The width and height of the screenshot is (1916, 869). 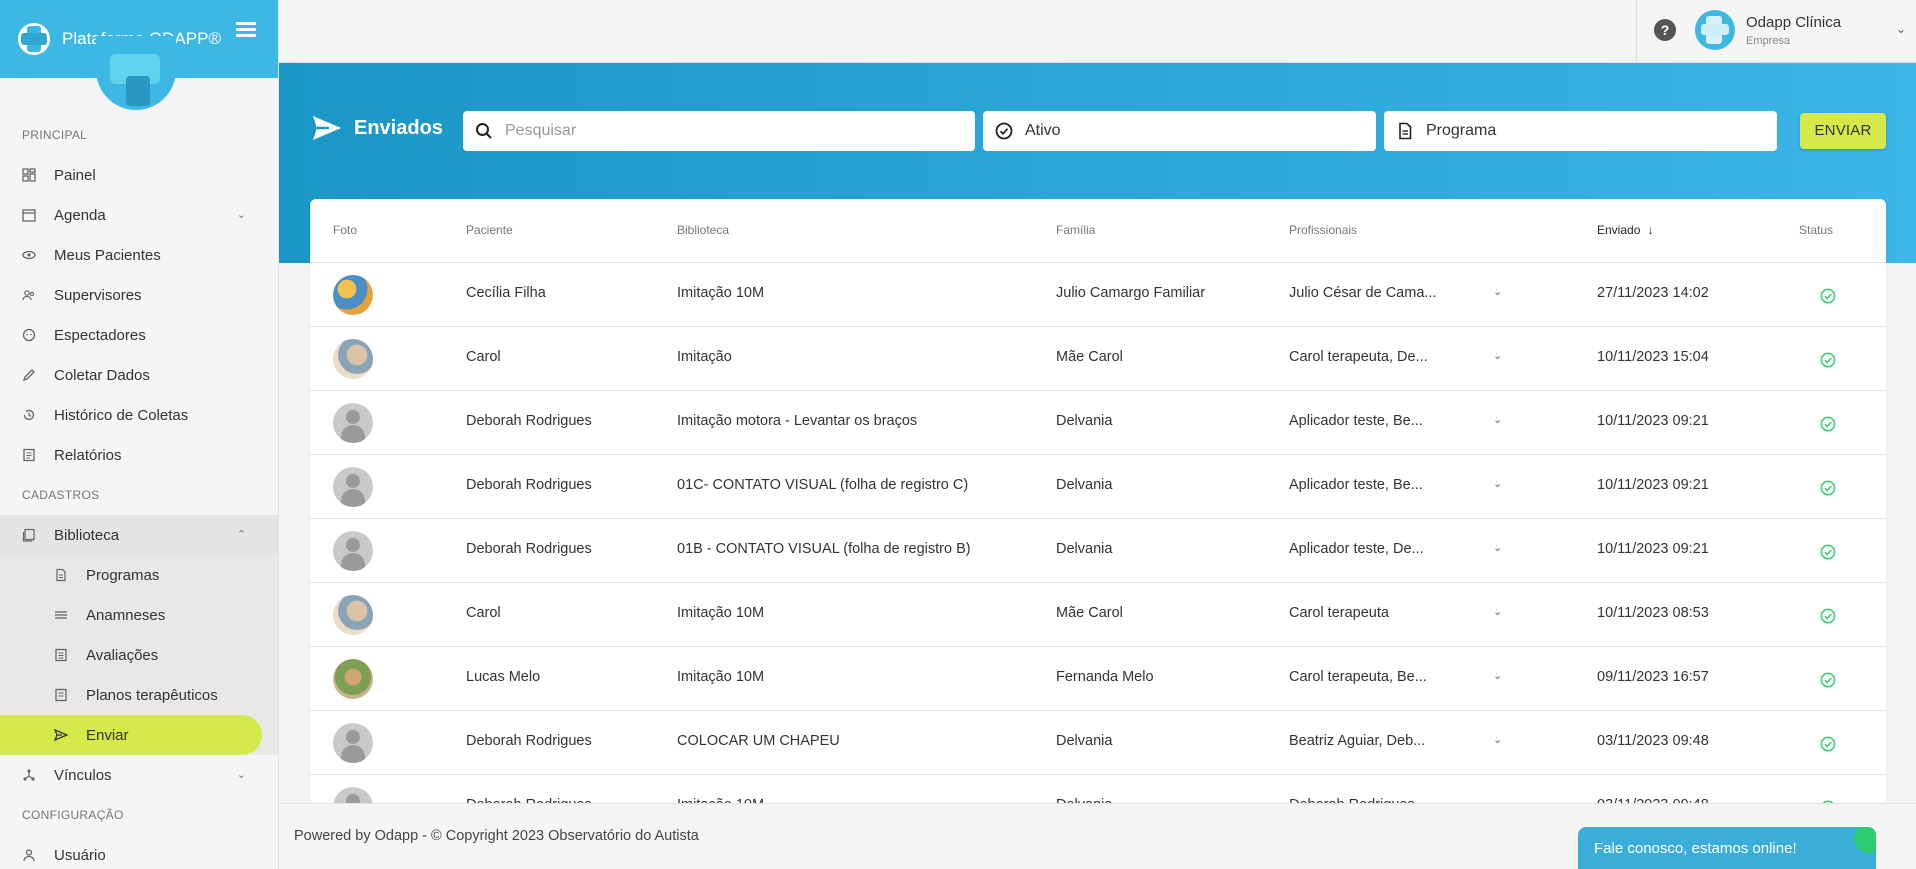 What do you see at coordinates (139, 535) in the screenshot?
I see `sidebar-item-biblioteca: Biblioteca ⌃` at bounding box center [139, 535].